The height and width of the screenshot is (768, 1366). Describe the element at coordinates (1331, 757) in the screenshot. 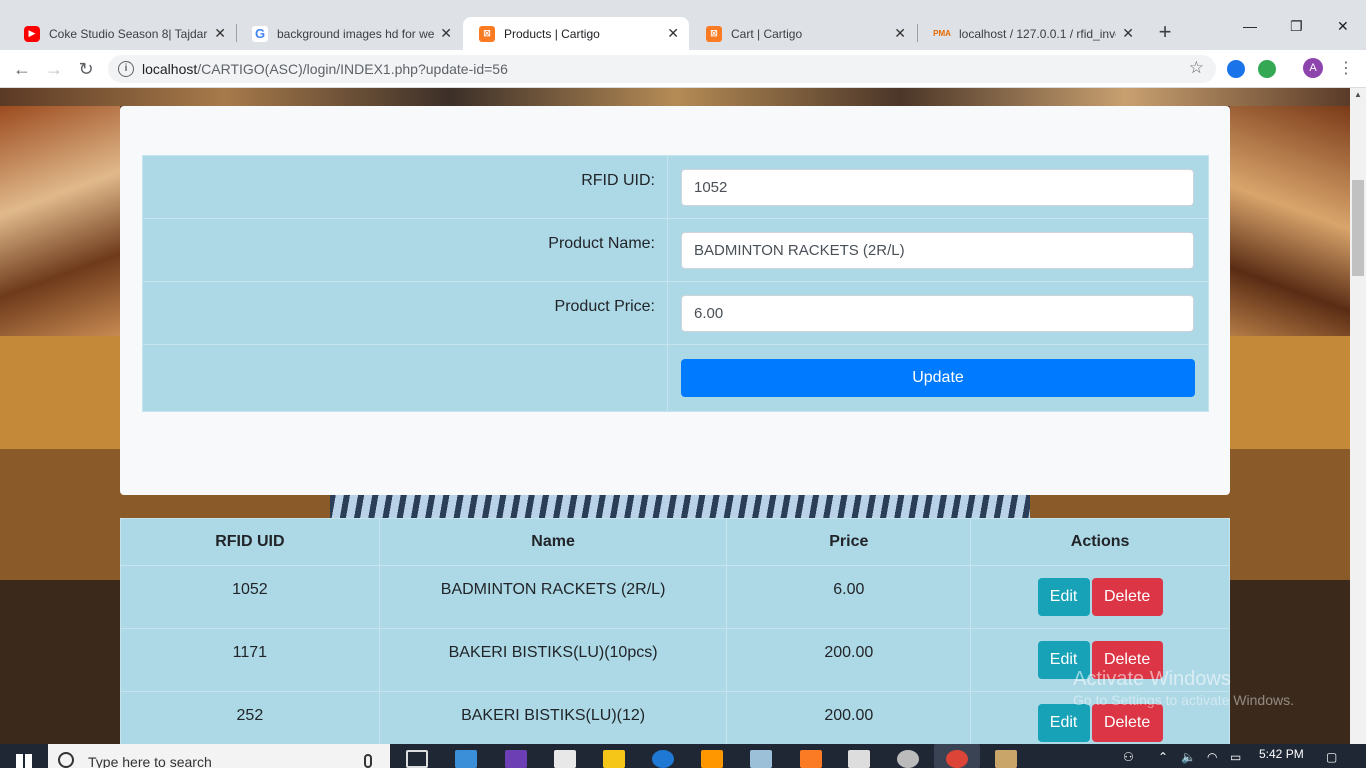

I see `notifications-icon: ▢` at that location.